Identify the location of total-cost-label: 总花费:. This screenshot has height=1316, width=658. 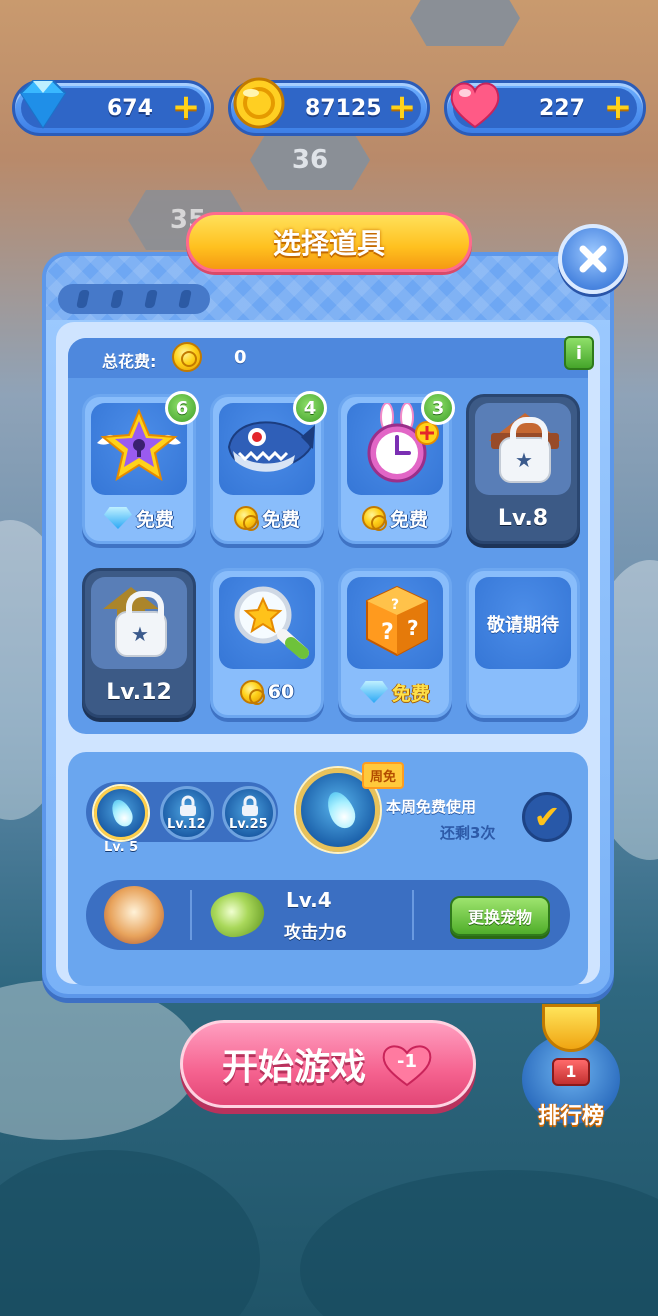
(129, 361).